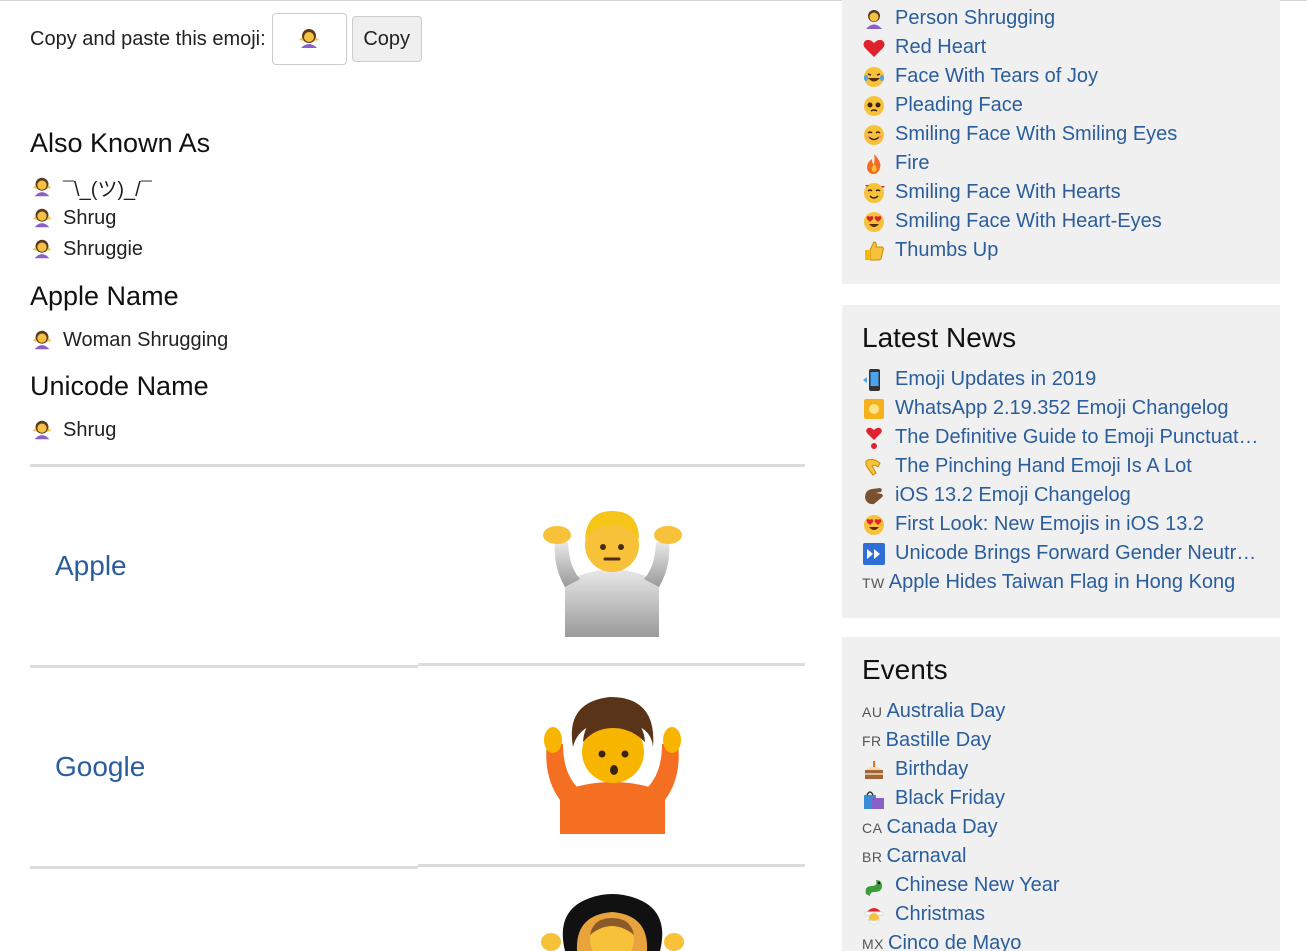 This screenshot has height=951, width=1307. Describe the element at coordinates (1028, 221) in the screenshot. I see `trending-label: Smiling Face With Heart-Eyes` at that location.